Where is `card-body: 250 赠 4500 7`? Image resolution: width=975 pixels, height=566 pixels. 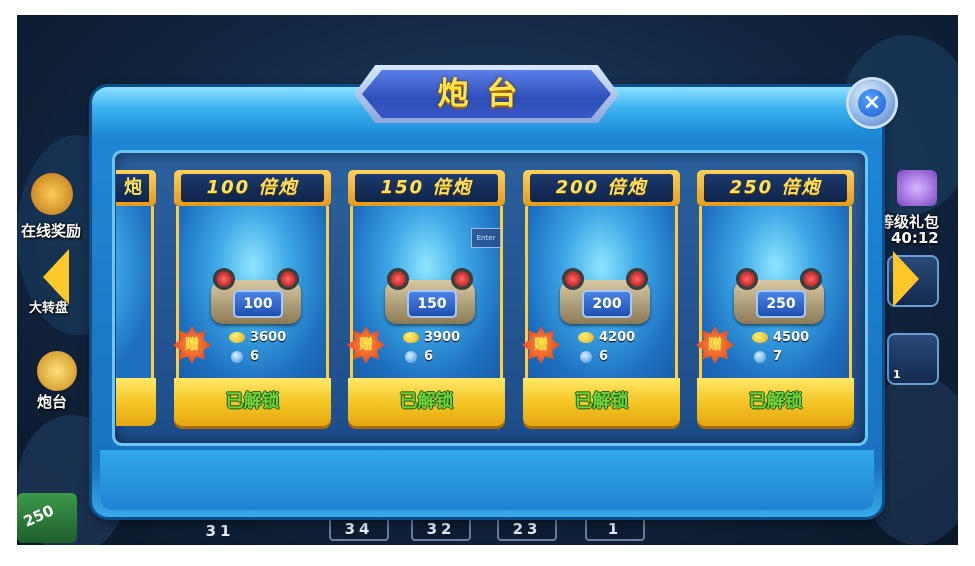 card-body: 250 赠 4500 7 is located at coordinates (774, 292).